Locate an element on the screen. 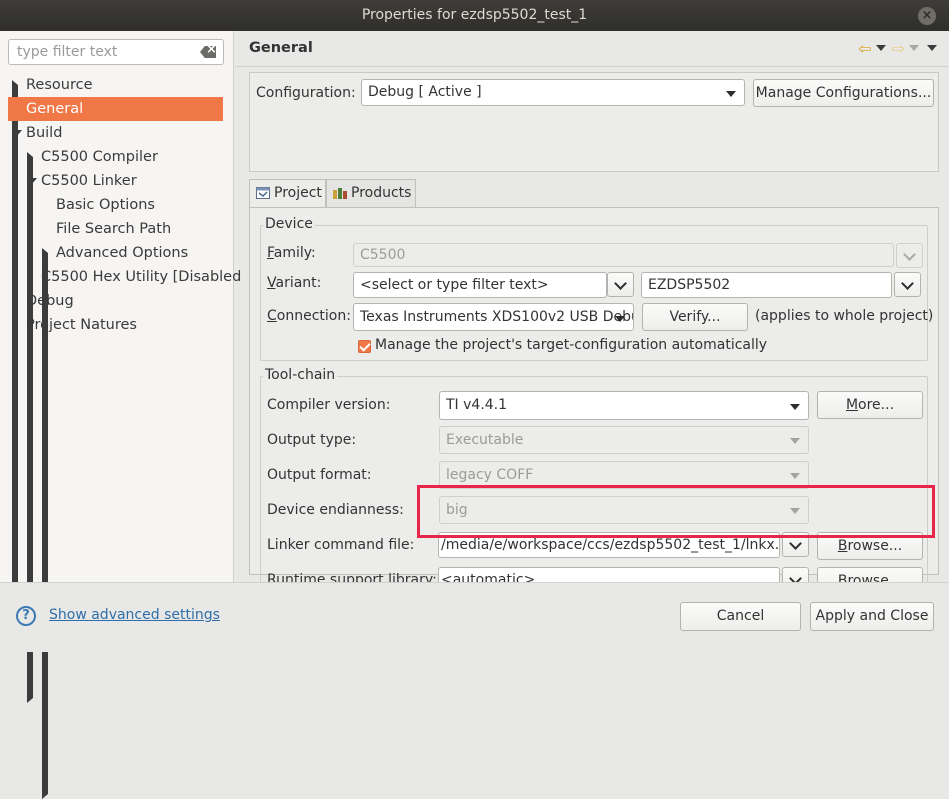 Image resolution: width=949 pixels, height=799 pixels. device-group-title: Device is located at coordinates (289, 224).